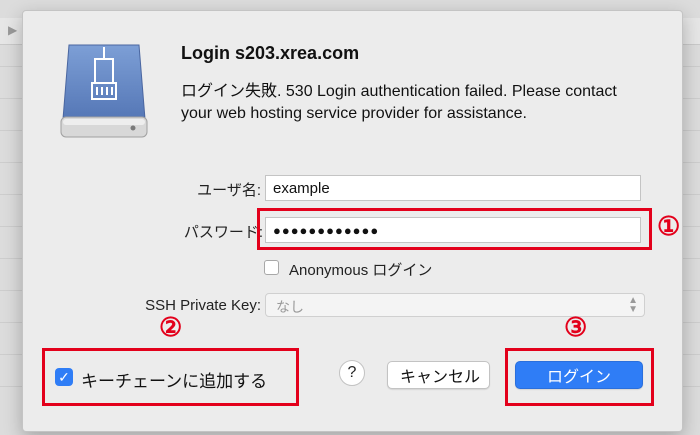 The width and height of the screenshot is (700, 435). What do you see at coordinates (326, 230) in the screenshot?
I see `password-value: ●●●●●●●●●●●●` at bounding box center [326, 230].